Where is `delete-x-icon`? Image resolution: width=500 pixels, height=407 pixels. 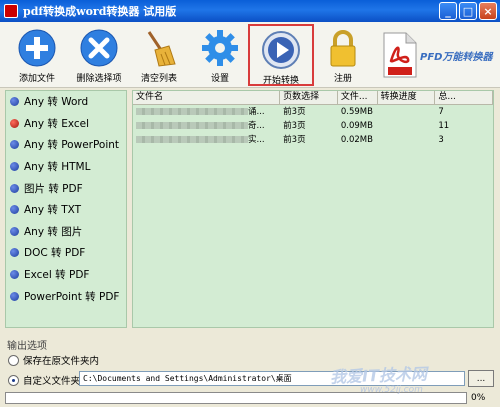 delete-x-icon is located at coordinates (99, 48).